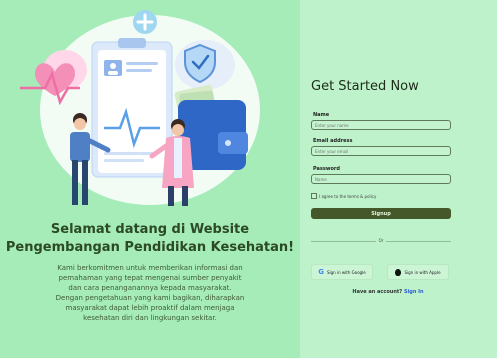 This screenshot has width=497, height=358. What do you see at coordinates (145, 22) in the screenshot?
I see `plus-badge-icon` at bounding box center [145, 22].